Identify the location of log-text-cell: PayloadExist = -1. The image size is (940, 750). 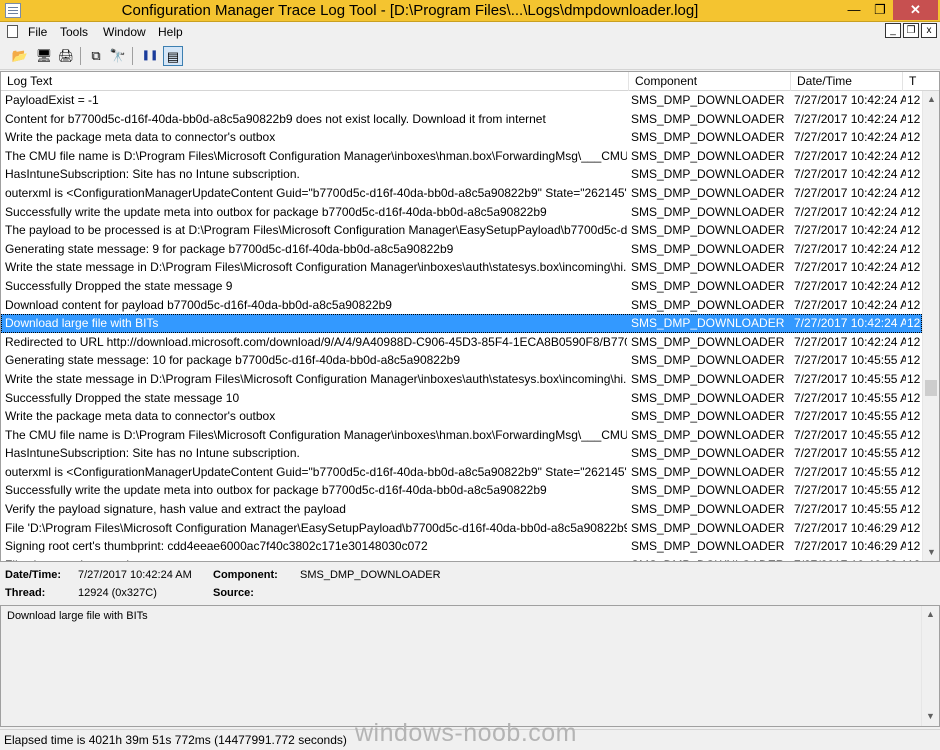
(52, 100).